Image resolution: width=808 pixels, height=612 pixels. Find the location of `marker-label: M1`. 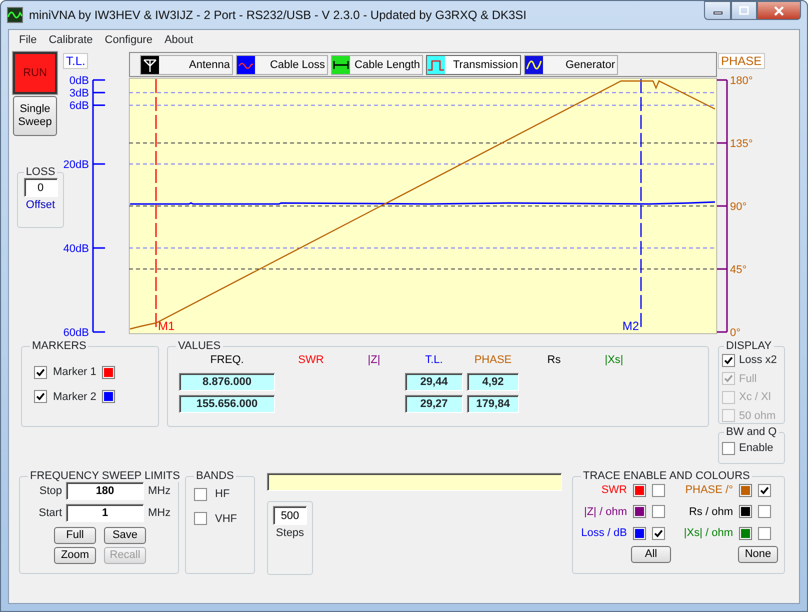

marker-label: M1 is located at coordinates (166, 326).